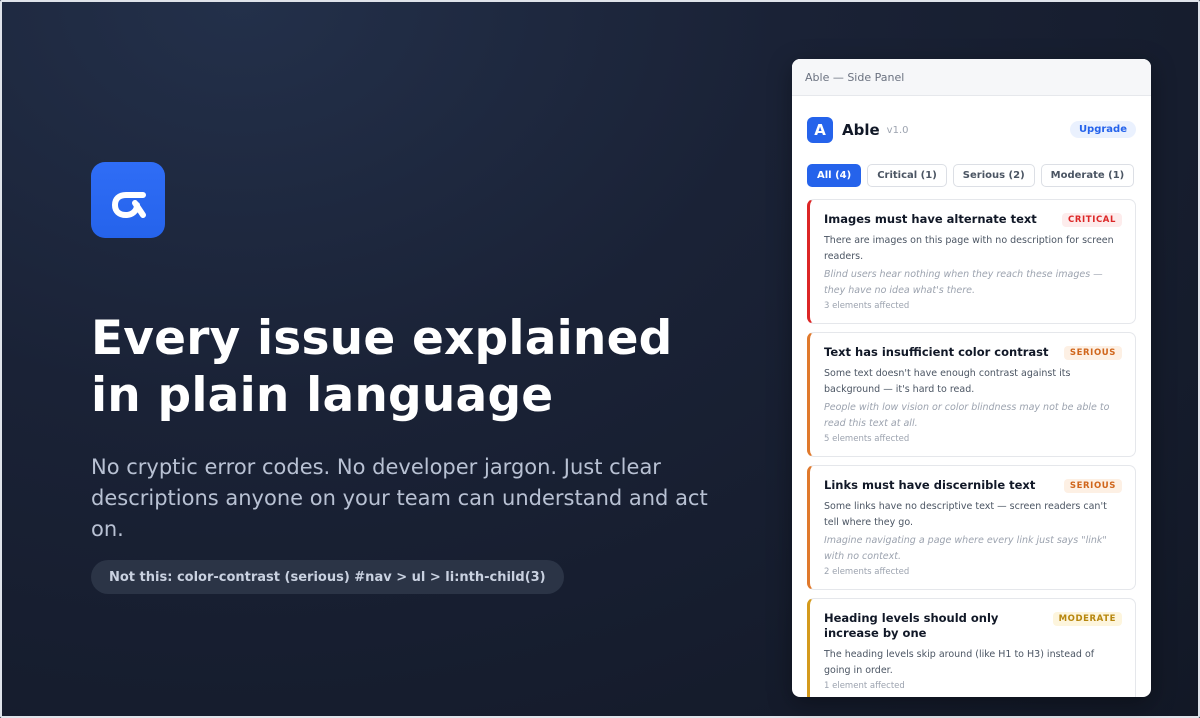 The width and height of the screenshot is (1200, 718). Describe the element at coordinates (971, 77) in the screenshot. I see `panel-titlebar: Able — Side Panel` at that location.